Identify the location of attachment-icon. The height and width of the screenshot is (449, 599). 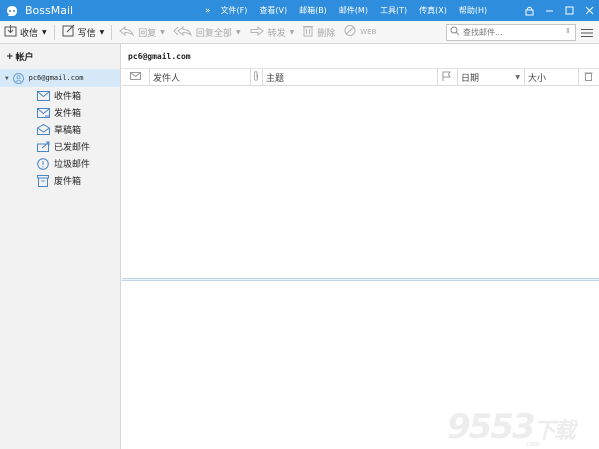
(256, 77).